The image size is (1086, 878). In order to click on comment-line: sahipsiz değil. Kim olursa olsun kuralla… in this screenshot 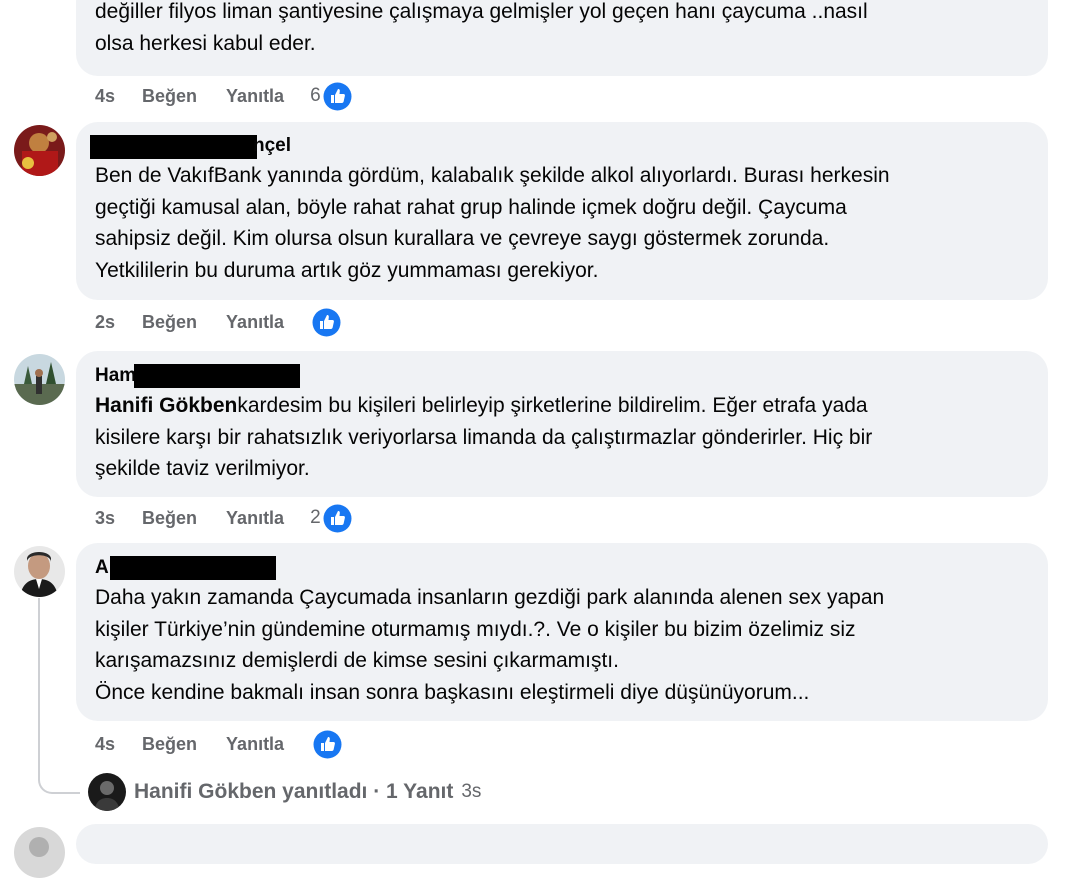, I will do `click(462, 238)`.